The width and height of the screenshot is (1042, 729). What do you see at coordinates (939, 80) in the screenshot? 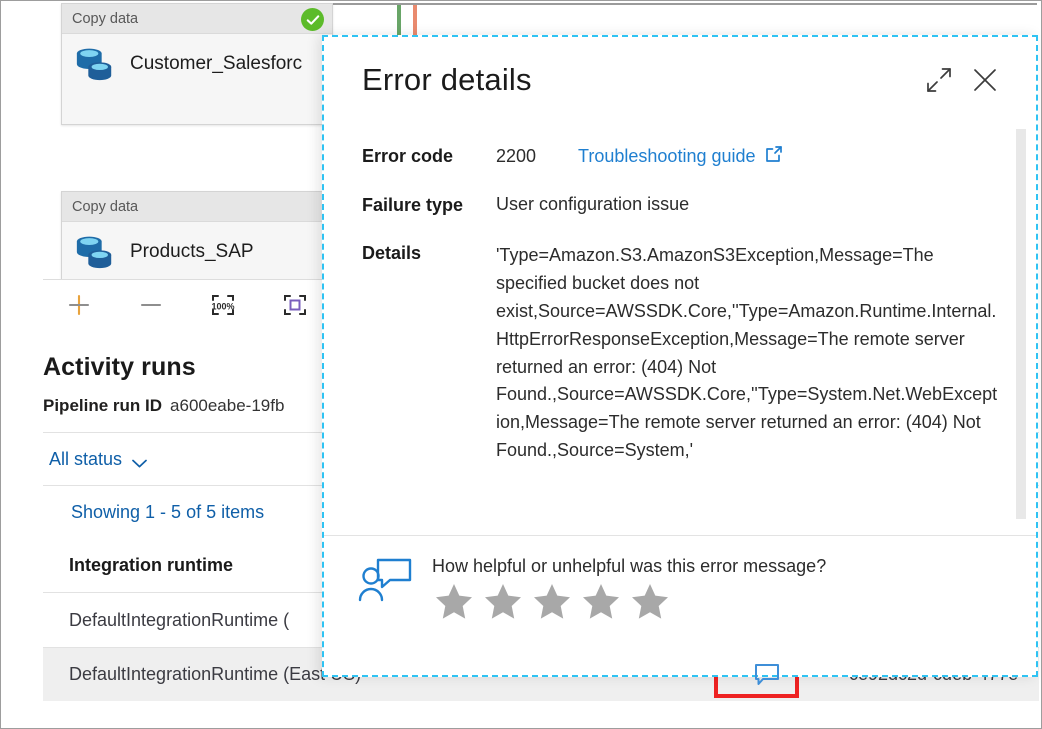
I see `expand-icon` at bounding box center [939, 80].